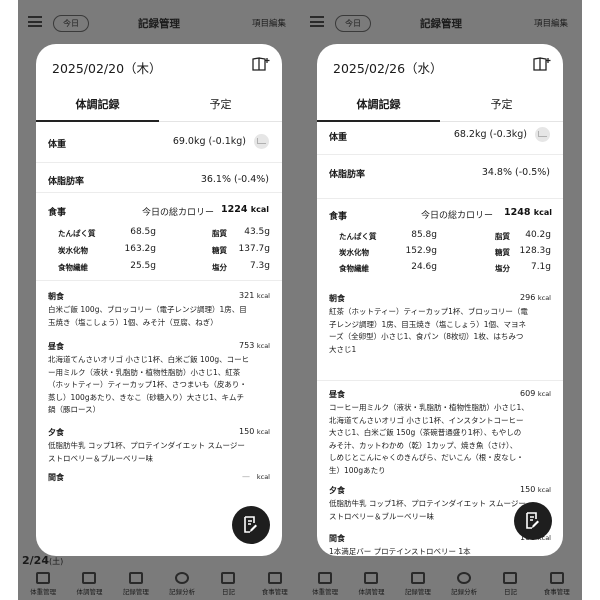 This screenshot has width=600, height=600. What do you see at coordinates (159, 177) in the screenshot?
I see `body-fat-row: 体脂肪率 36.1% (-0.4%)` at bounding box center [159, 177].